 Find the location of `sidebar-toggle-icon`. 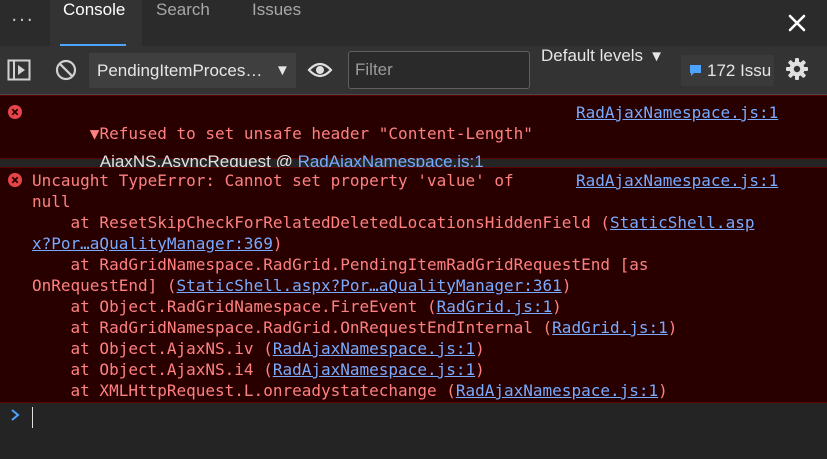

sidebar-toggle-icon is located at coordinates (19, 70).